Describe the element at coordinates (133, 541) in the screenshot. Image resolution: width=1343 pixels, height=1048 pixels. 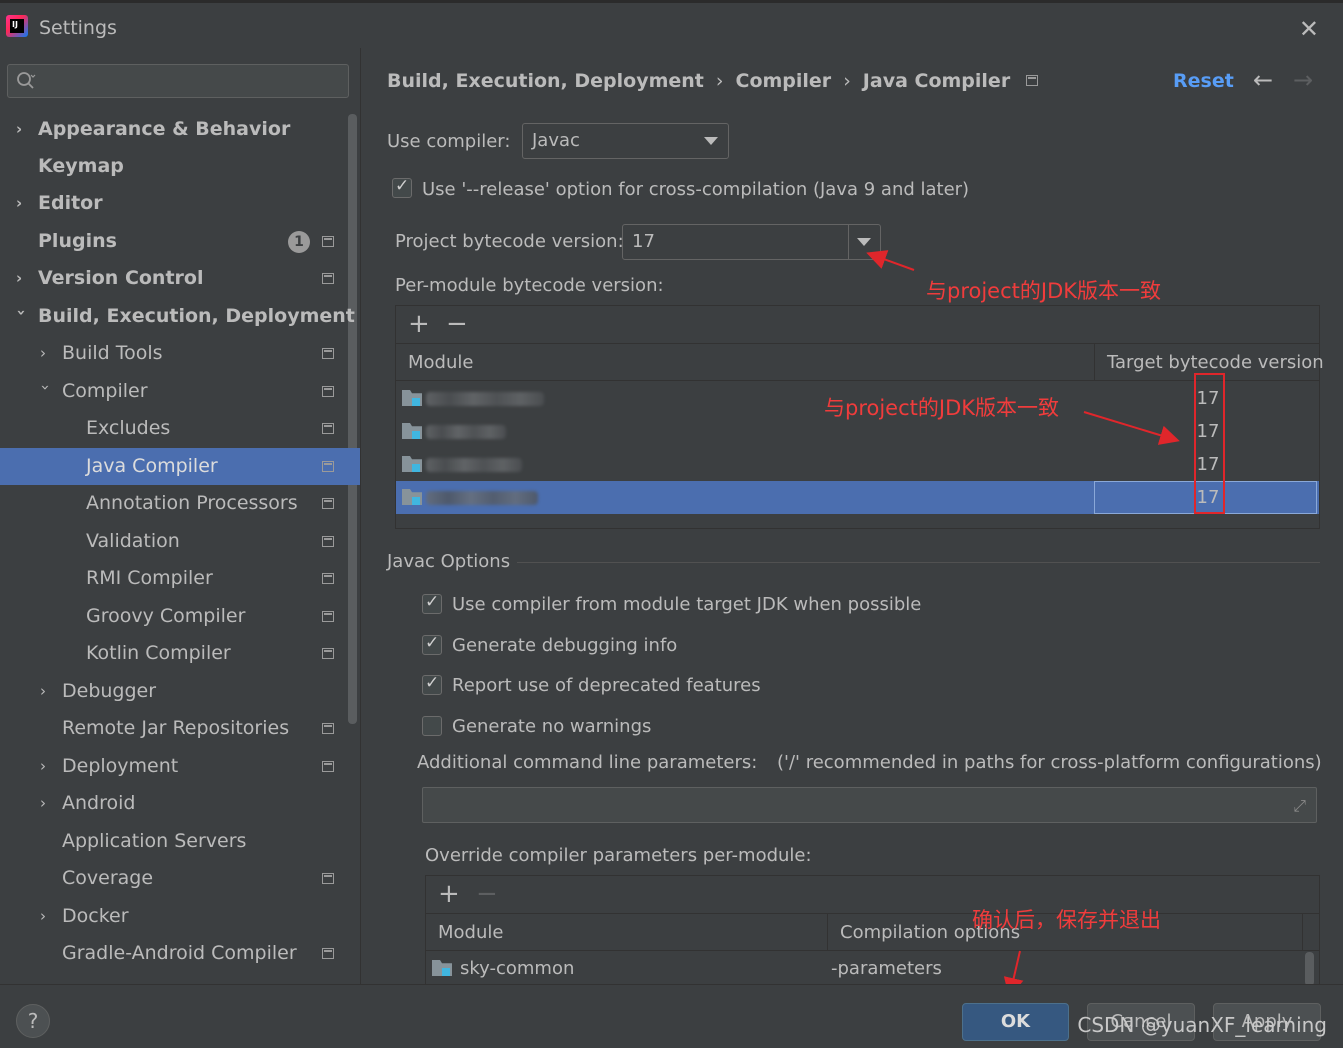
I see `tree-item-label: Validation` at that location.